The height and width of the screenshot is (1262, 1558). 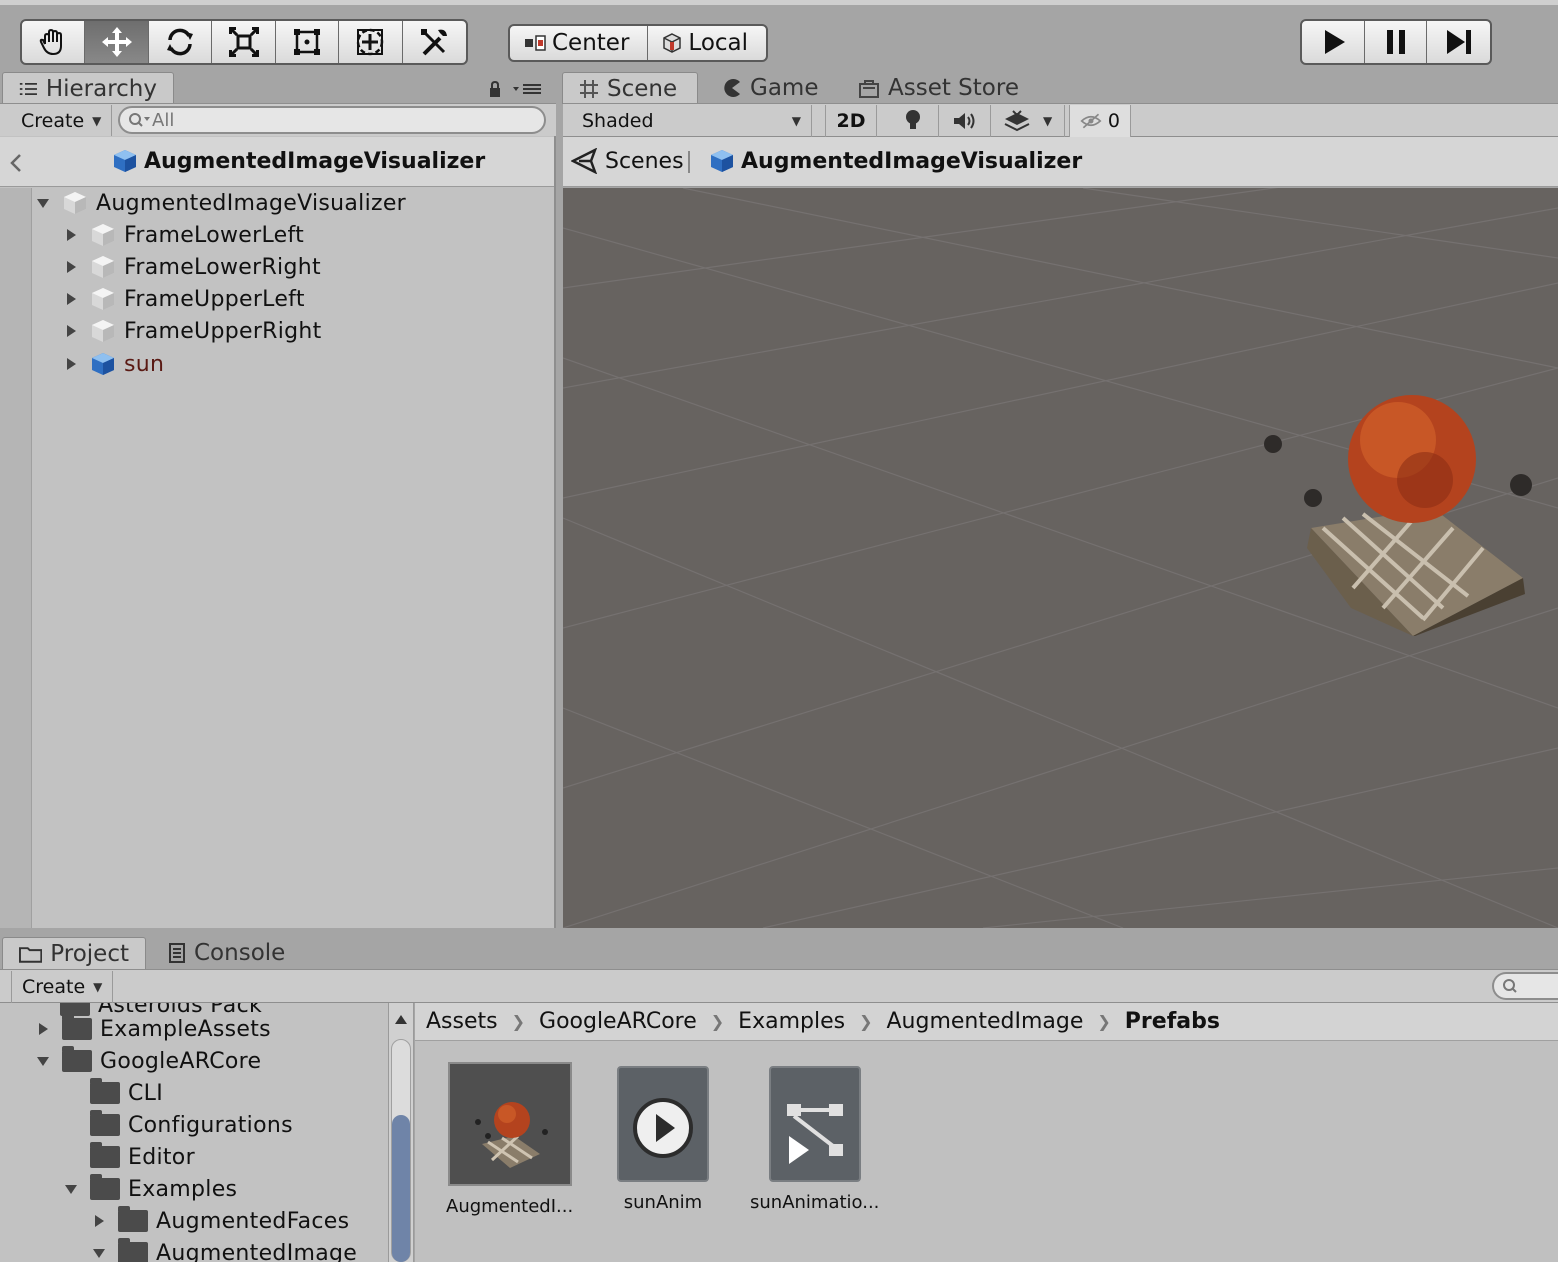 I want to click on pivot-center-button: Center, so click(x=579, y=43).